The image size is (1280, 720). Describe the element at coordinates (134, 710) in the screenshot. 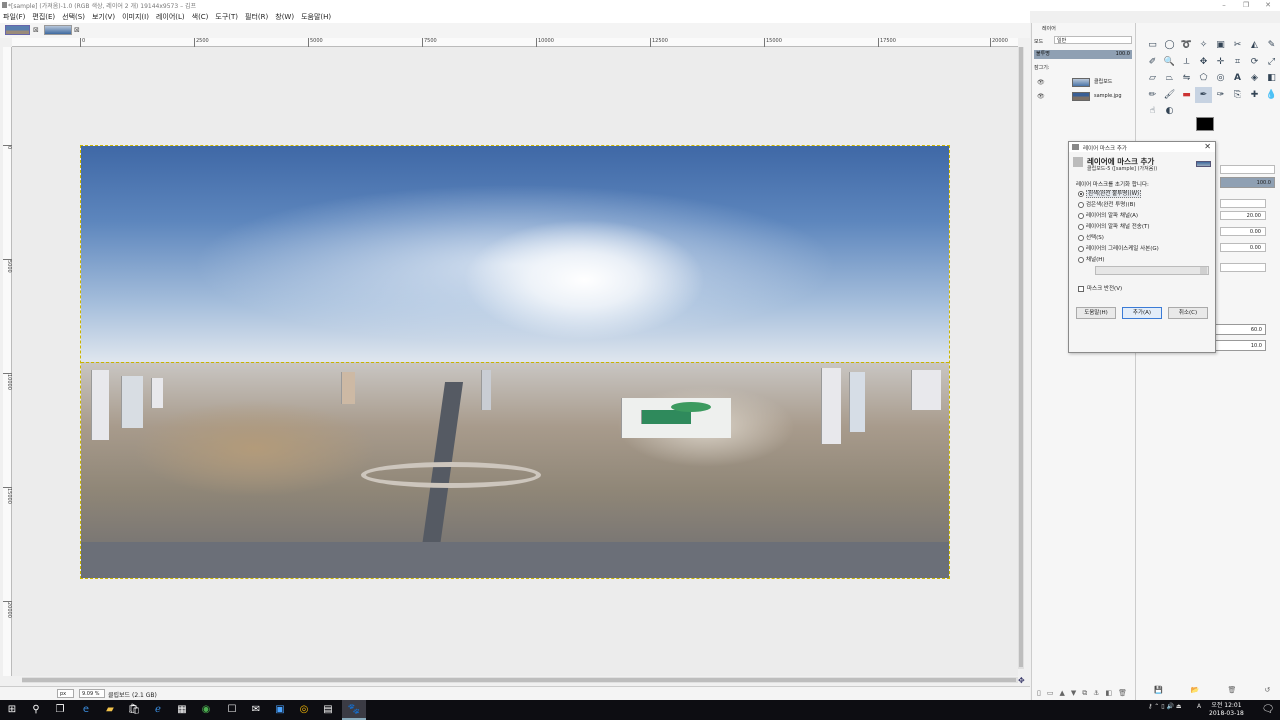

I see `store-icon: 🛍` at that location.